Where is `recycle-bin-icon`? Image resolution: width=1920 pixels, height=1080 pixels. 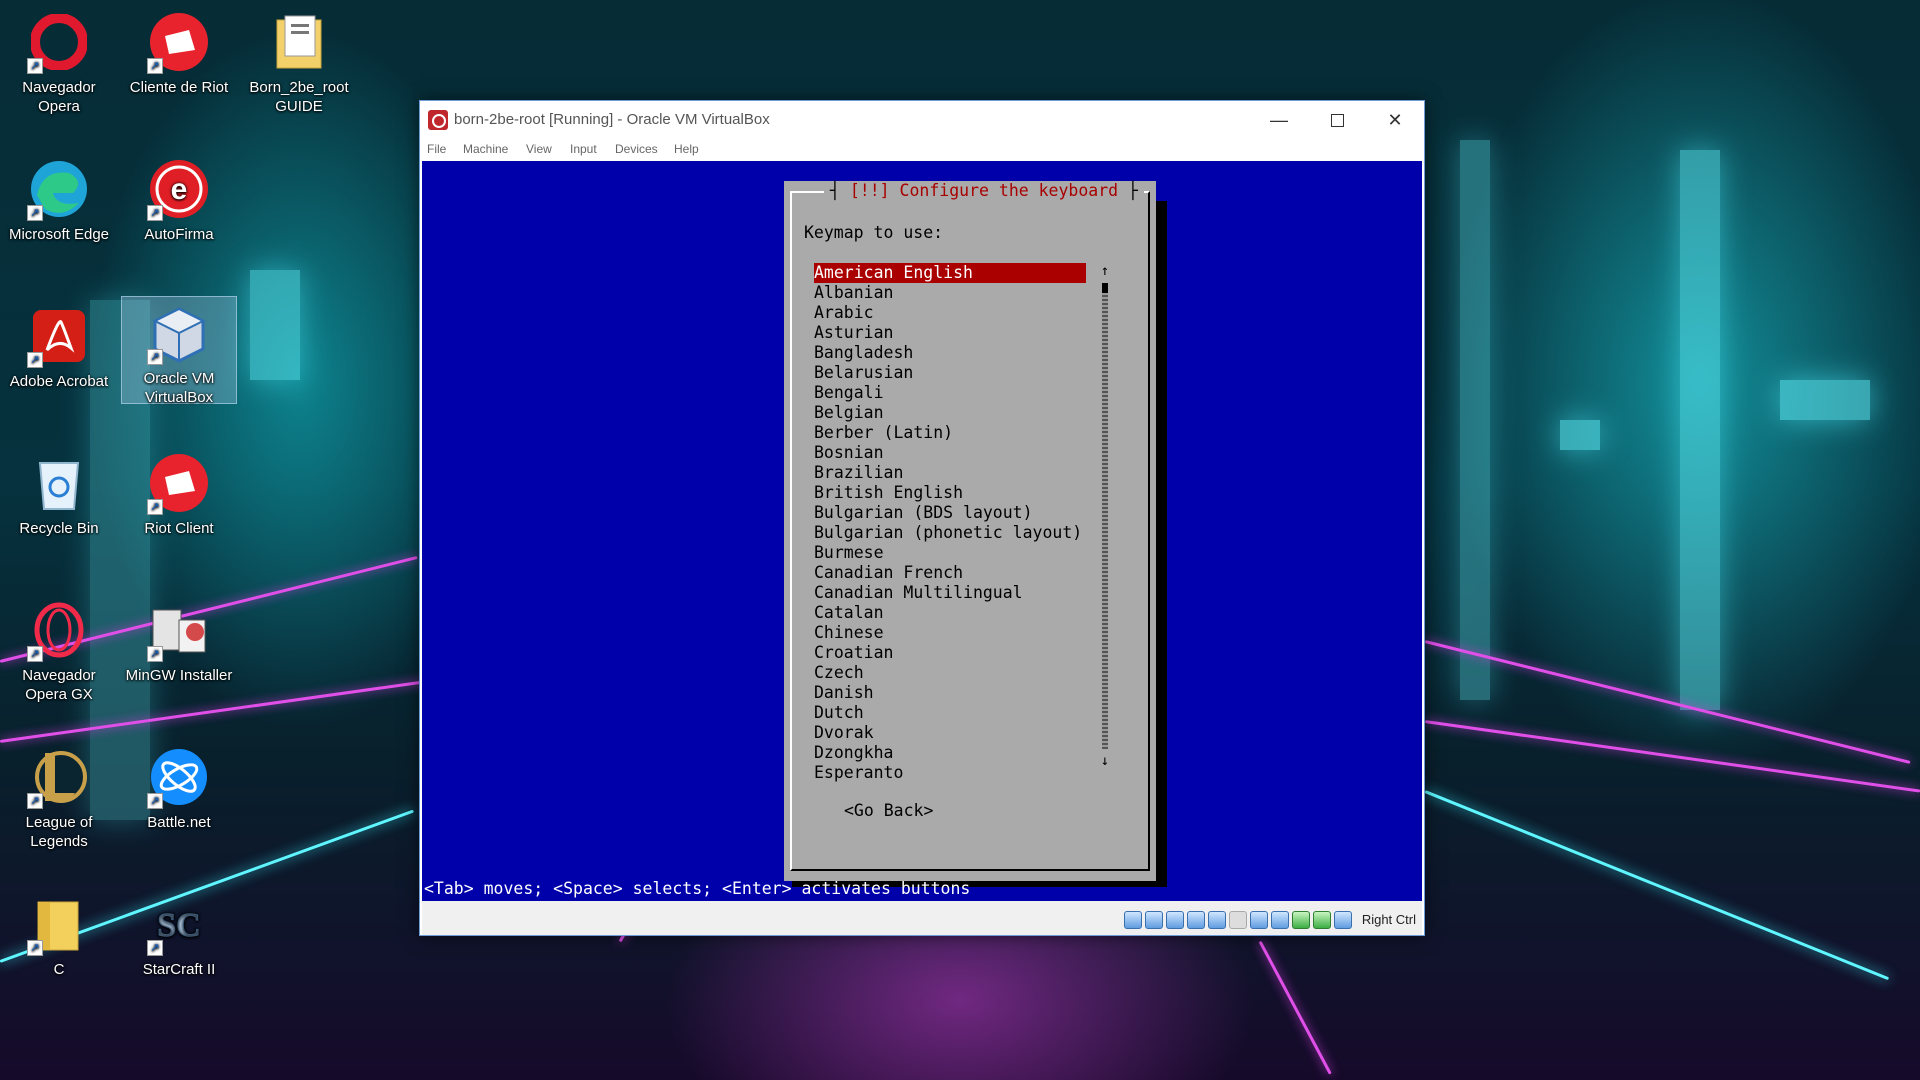
recycle-bin-icon is located at coordinates (59, 483).